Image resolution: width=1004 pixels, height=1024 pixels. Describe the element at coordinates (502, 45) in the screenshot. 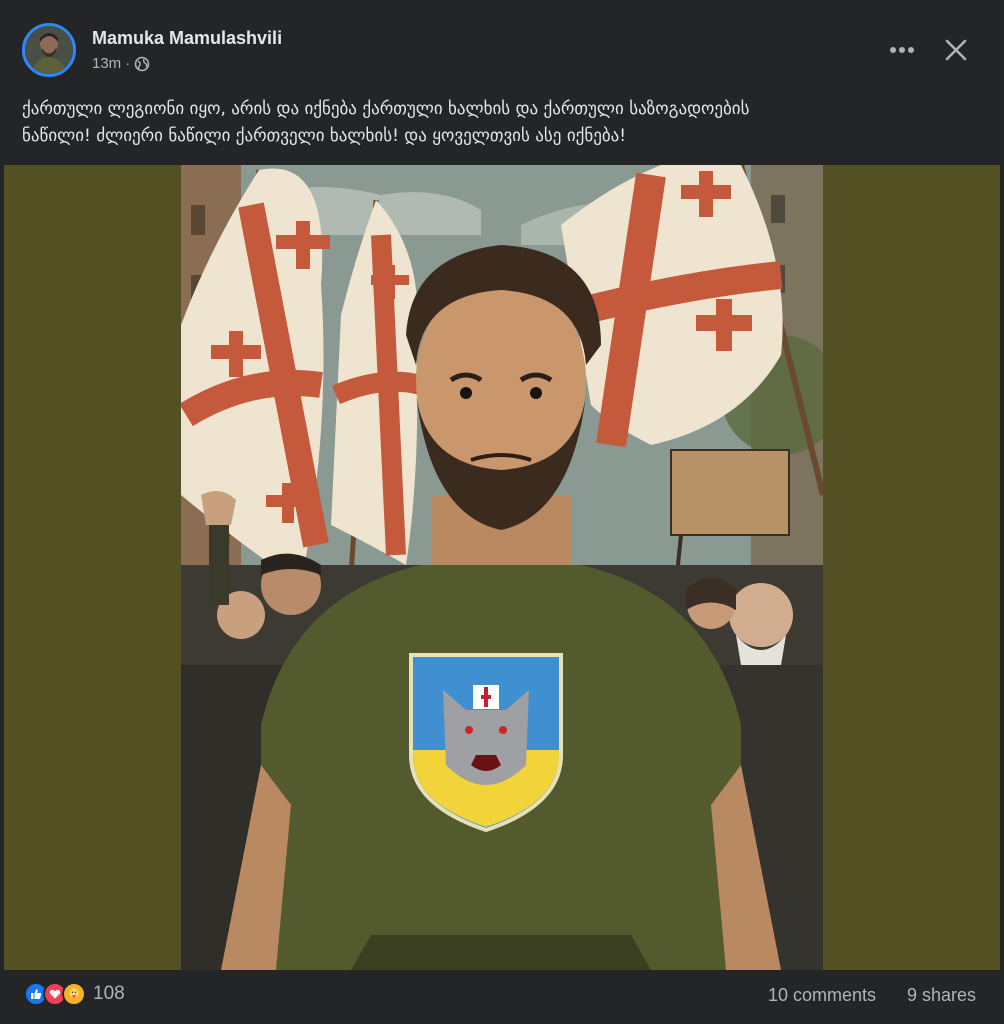

I see `post-header: Mamuka Mamulashvili 13m ·` at that location.